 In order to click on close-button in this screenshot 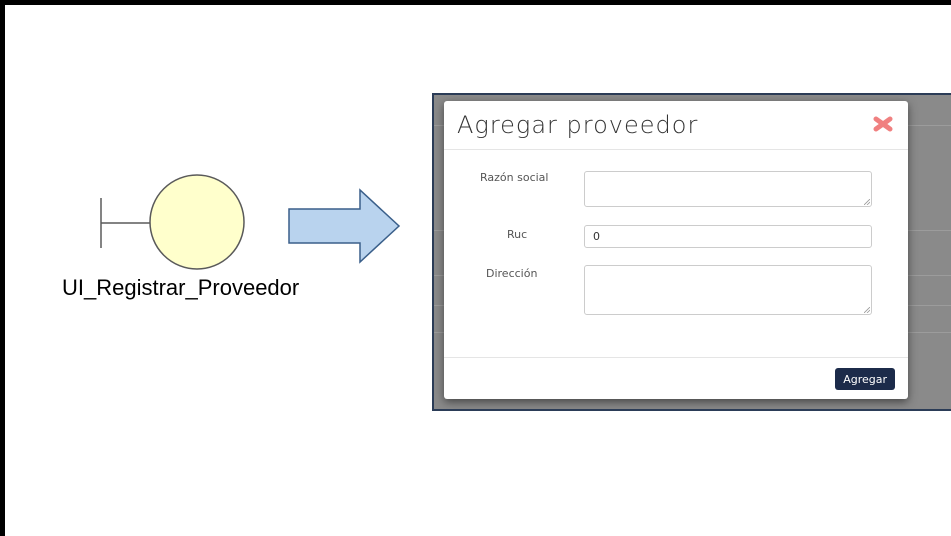, I will do `click(883, 124)`.